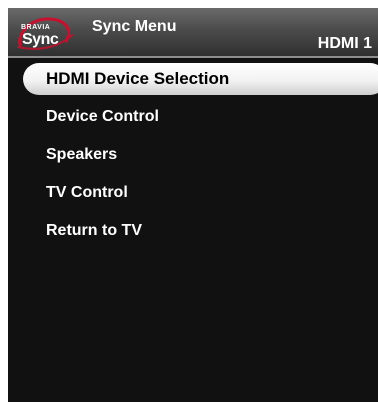  Describe the element at coordinates (193, 193) in the screenshot. I see `menu-item-tv-control: TV Control` at that location.